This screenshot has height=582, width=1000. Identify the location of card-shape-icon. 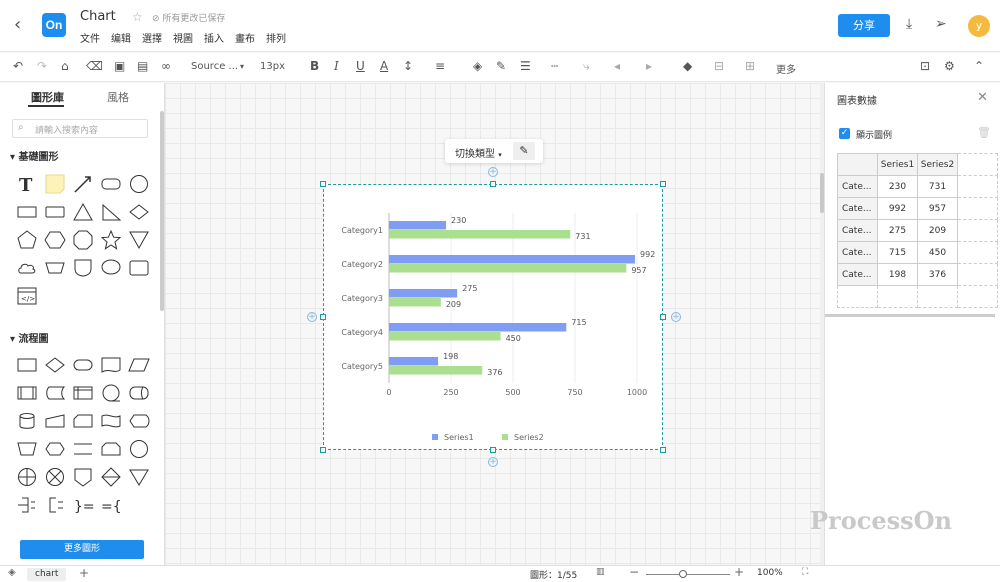
(139, 268).